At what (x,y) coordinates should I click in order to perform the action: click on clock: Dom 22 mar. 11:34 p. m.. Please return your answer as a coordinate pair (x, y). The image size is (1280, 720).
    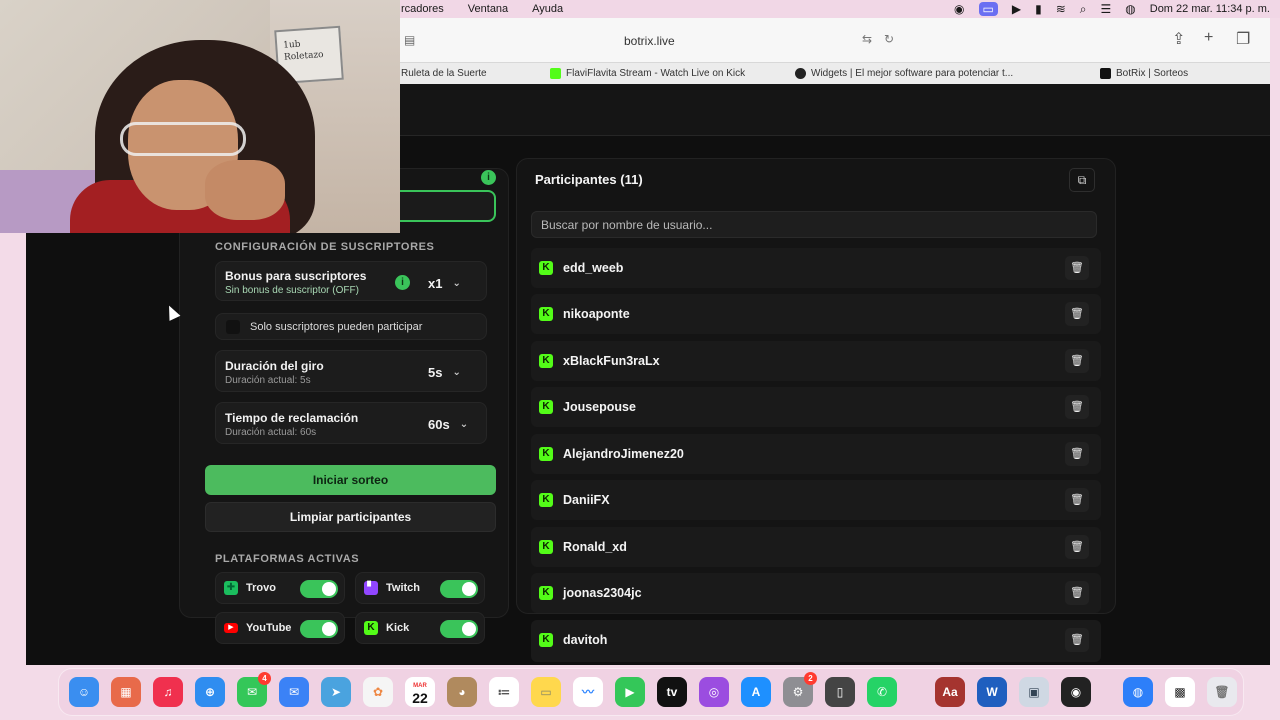
    Looking at the image, I should click on (1210, 9).